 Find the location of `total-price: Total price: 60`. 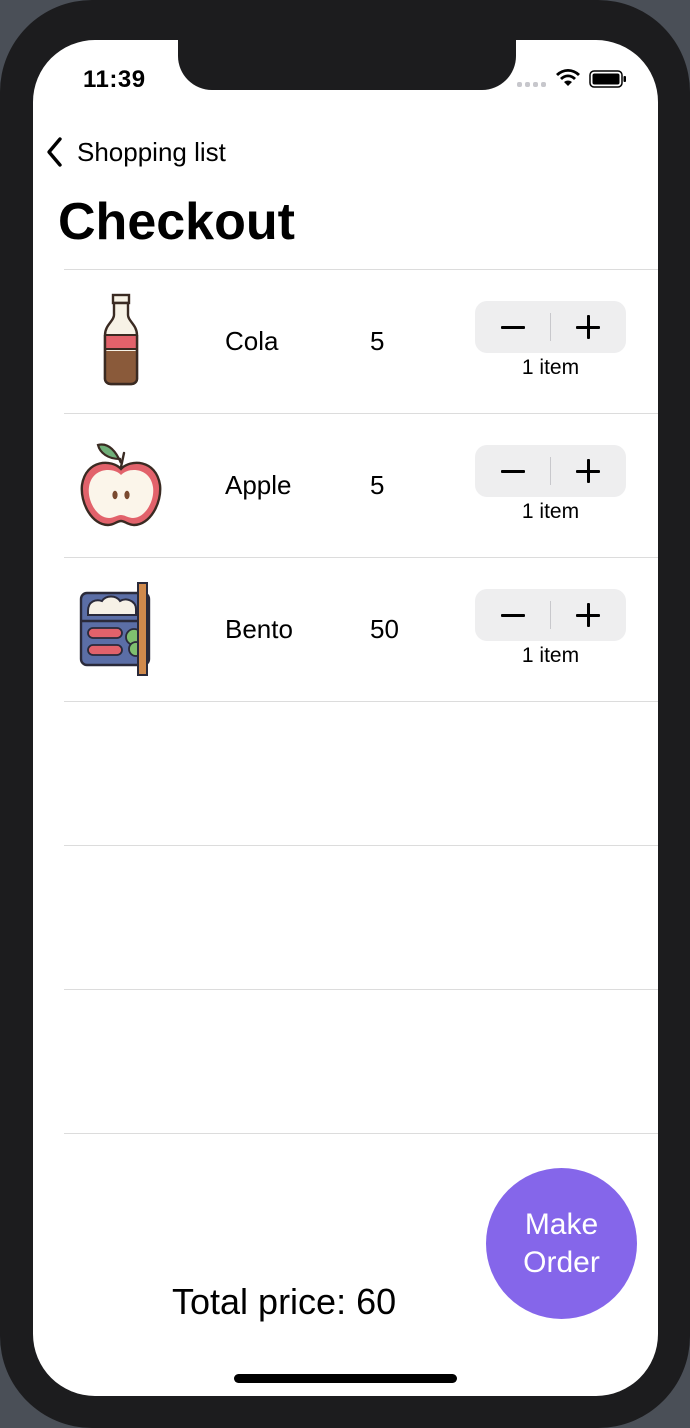

total-price: Total price: 60 is located at coordinates (284, 1301).